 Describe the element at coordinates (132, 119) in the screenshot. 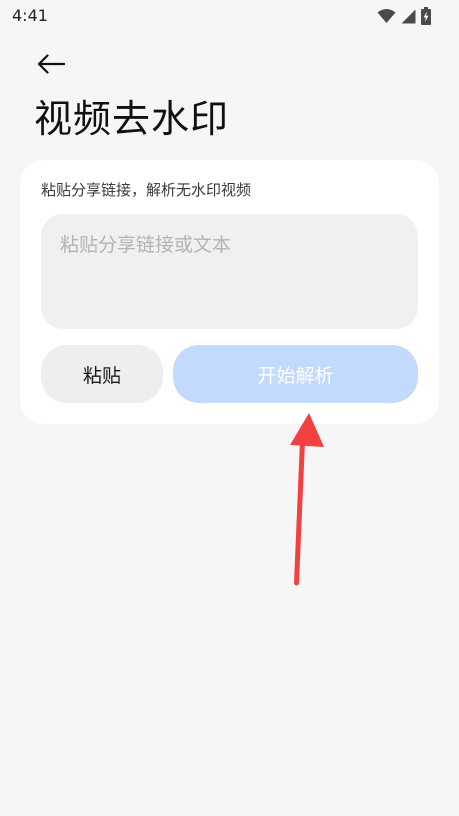

I see `page-title: 视频去水印` at that location.